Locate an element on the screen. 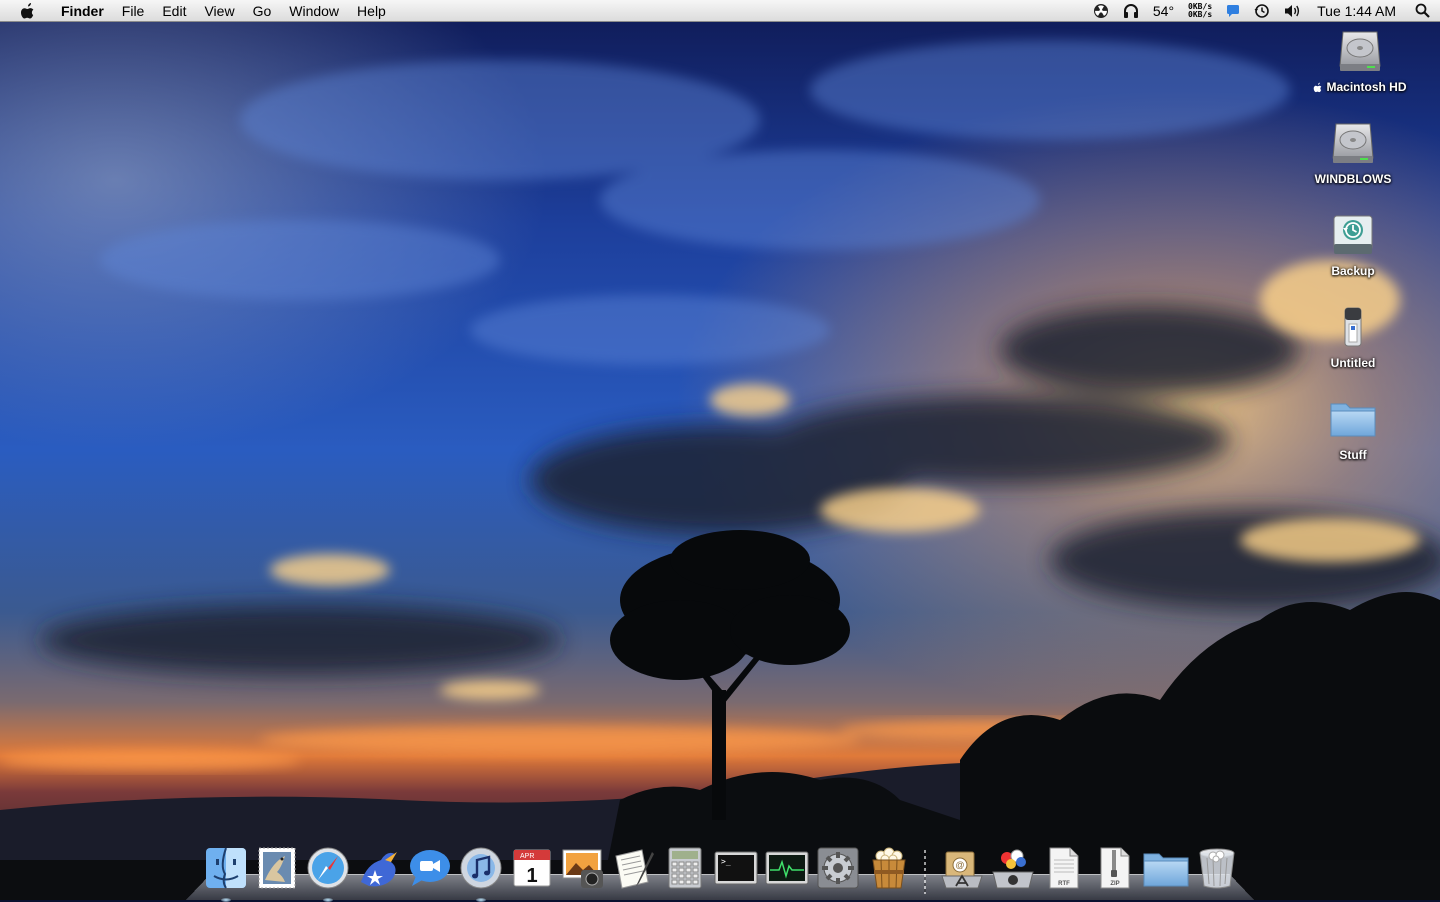  network-speed-readout: 0KB/s 0KB/s is located at coordinates (1200, 10).